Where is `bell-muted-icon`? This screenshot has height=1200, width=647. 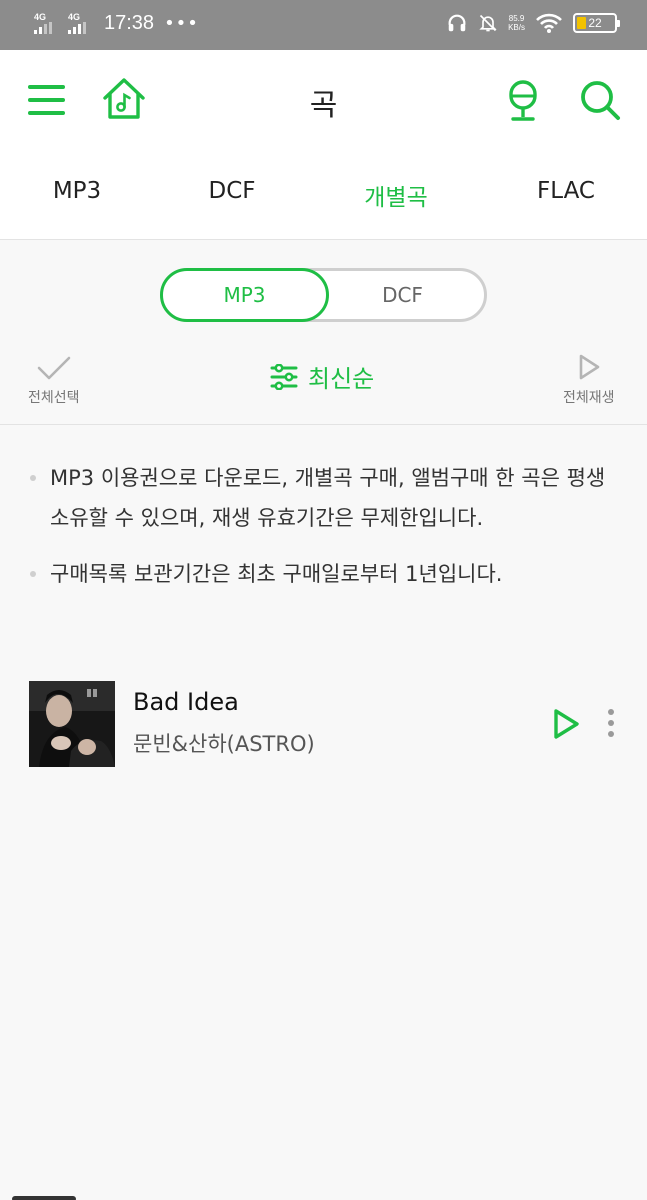 bell-muted-icon is located at coordinates (488, 23).